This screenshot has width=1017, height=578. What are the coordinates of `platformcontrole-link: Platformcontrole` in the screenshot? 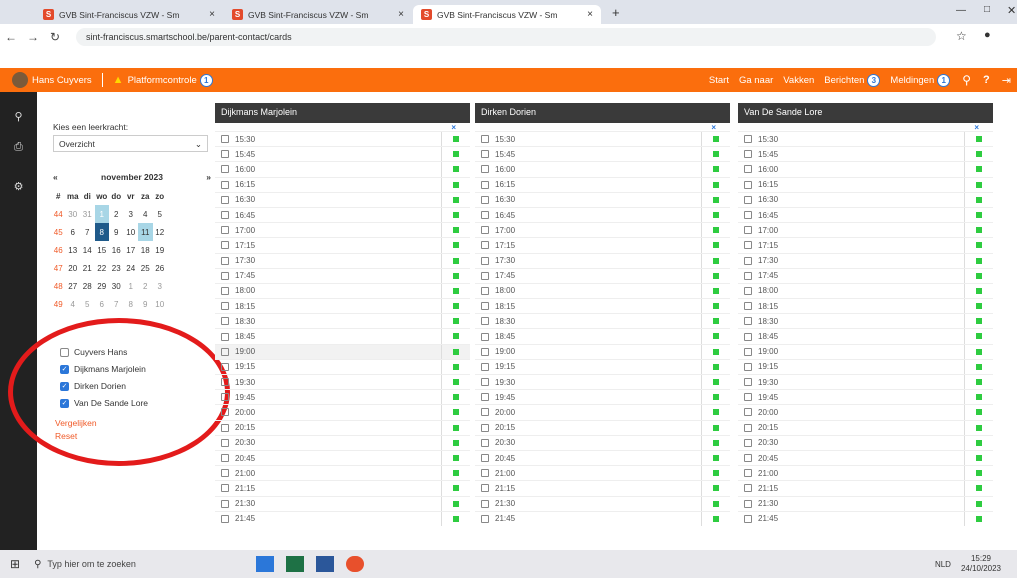 It's located at (162, 80).